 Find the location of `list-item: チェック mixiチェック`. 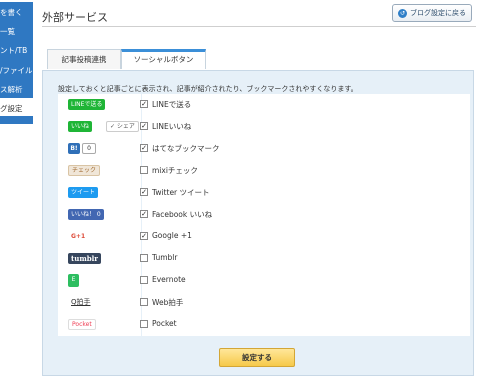

list-item: チェック mixiチェック is located at coordinates (264, 171).